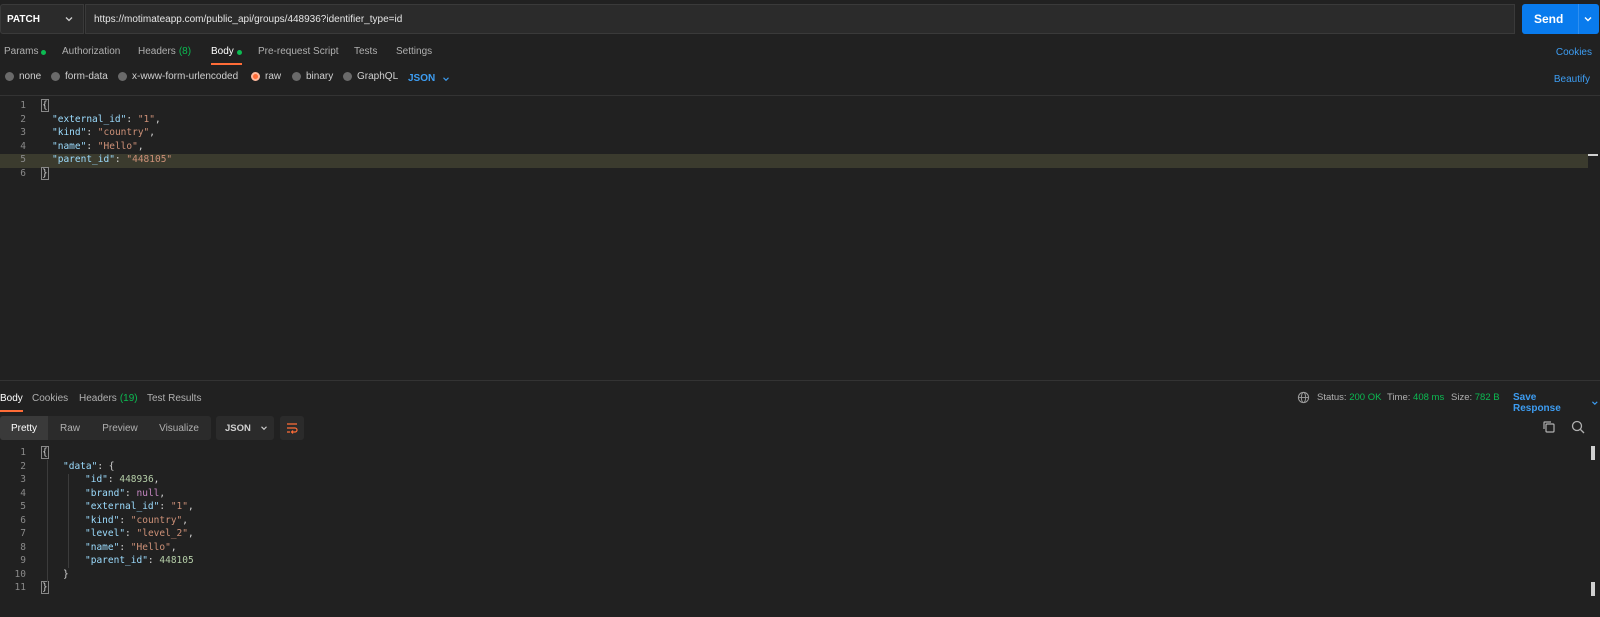 The height and width of the screenshot is (617, 1600). I want to click on json-value: null, so click(148, 493).